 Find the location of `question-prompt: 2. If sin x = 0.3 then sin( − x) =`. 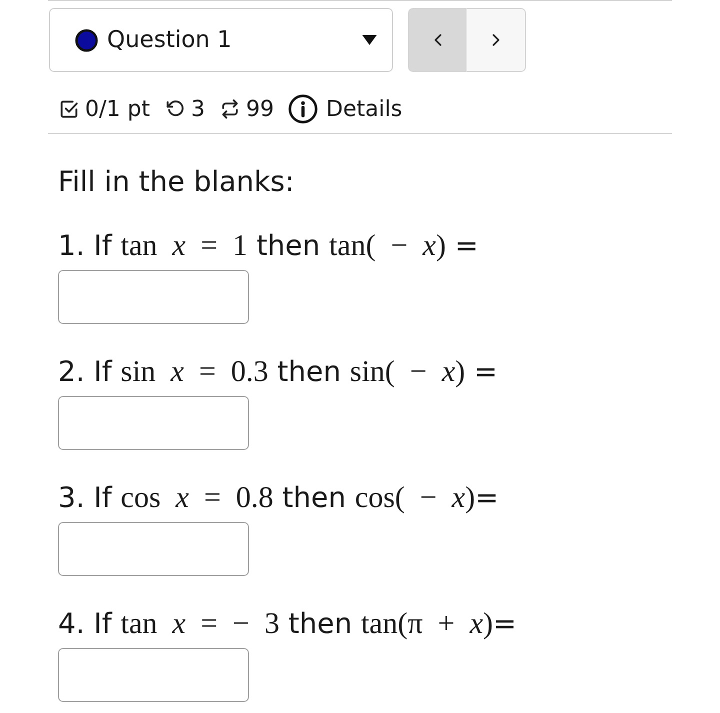

question-prompt: 2. If sin x = 0.3 then sin( − x) = is located at coordinates (278, 372).